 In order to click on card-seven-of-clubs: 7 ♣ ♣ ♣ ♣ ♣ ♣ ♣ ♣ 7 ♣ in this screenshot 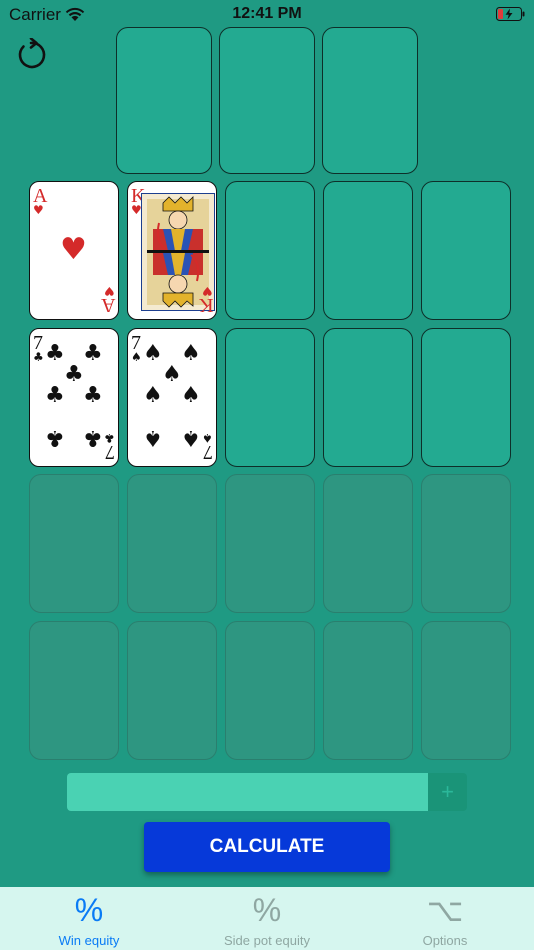, I will do `click(74, 397)`.